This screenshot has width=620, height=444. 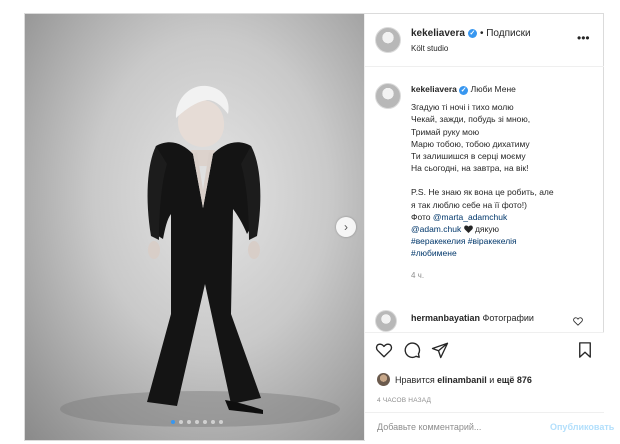 What do you see at coordinates (514, 380) in the screenshot?
I see `likes-count: ещё 876` at bounding box center [514, 380].